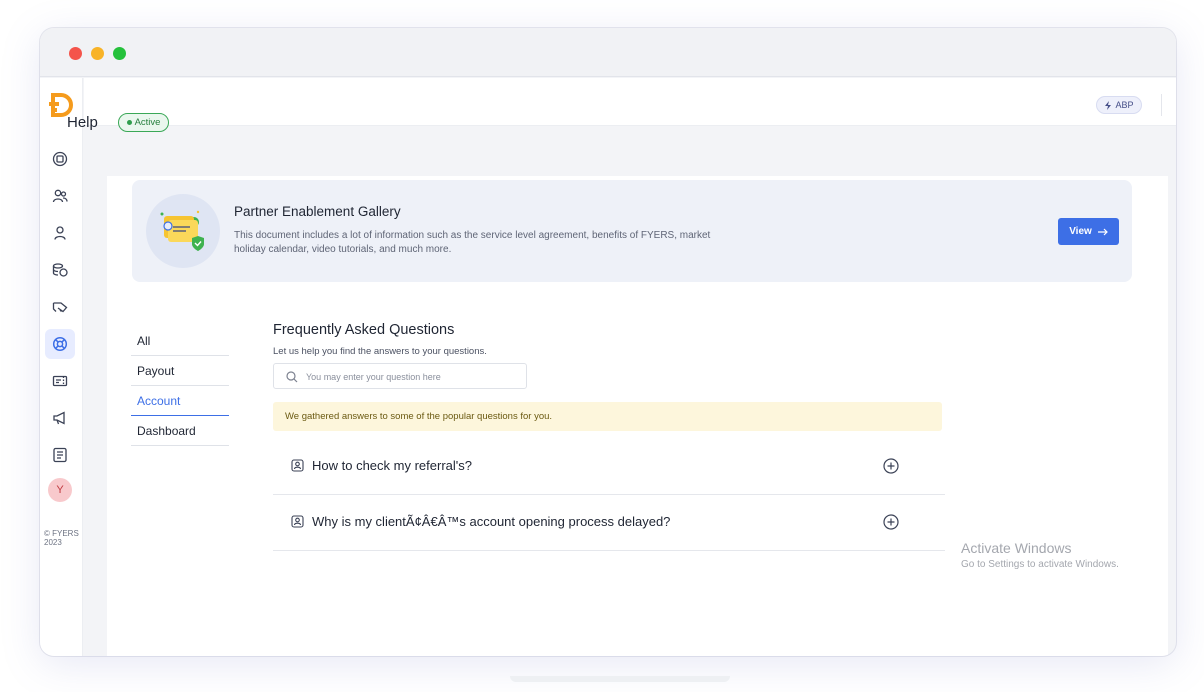 The width and height of the screenshot is (1204, 692). Describe the element at coordinates (82, 122) in the screenshot. I see `page-title: Help` at that location.